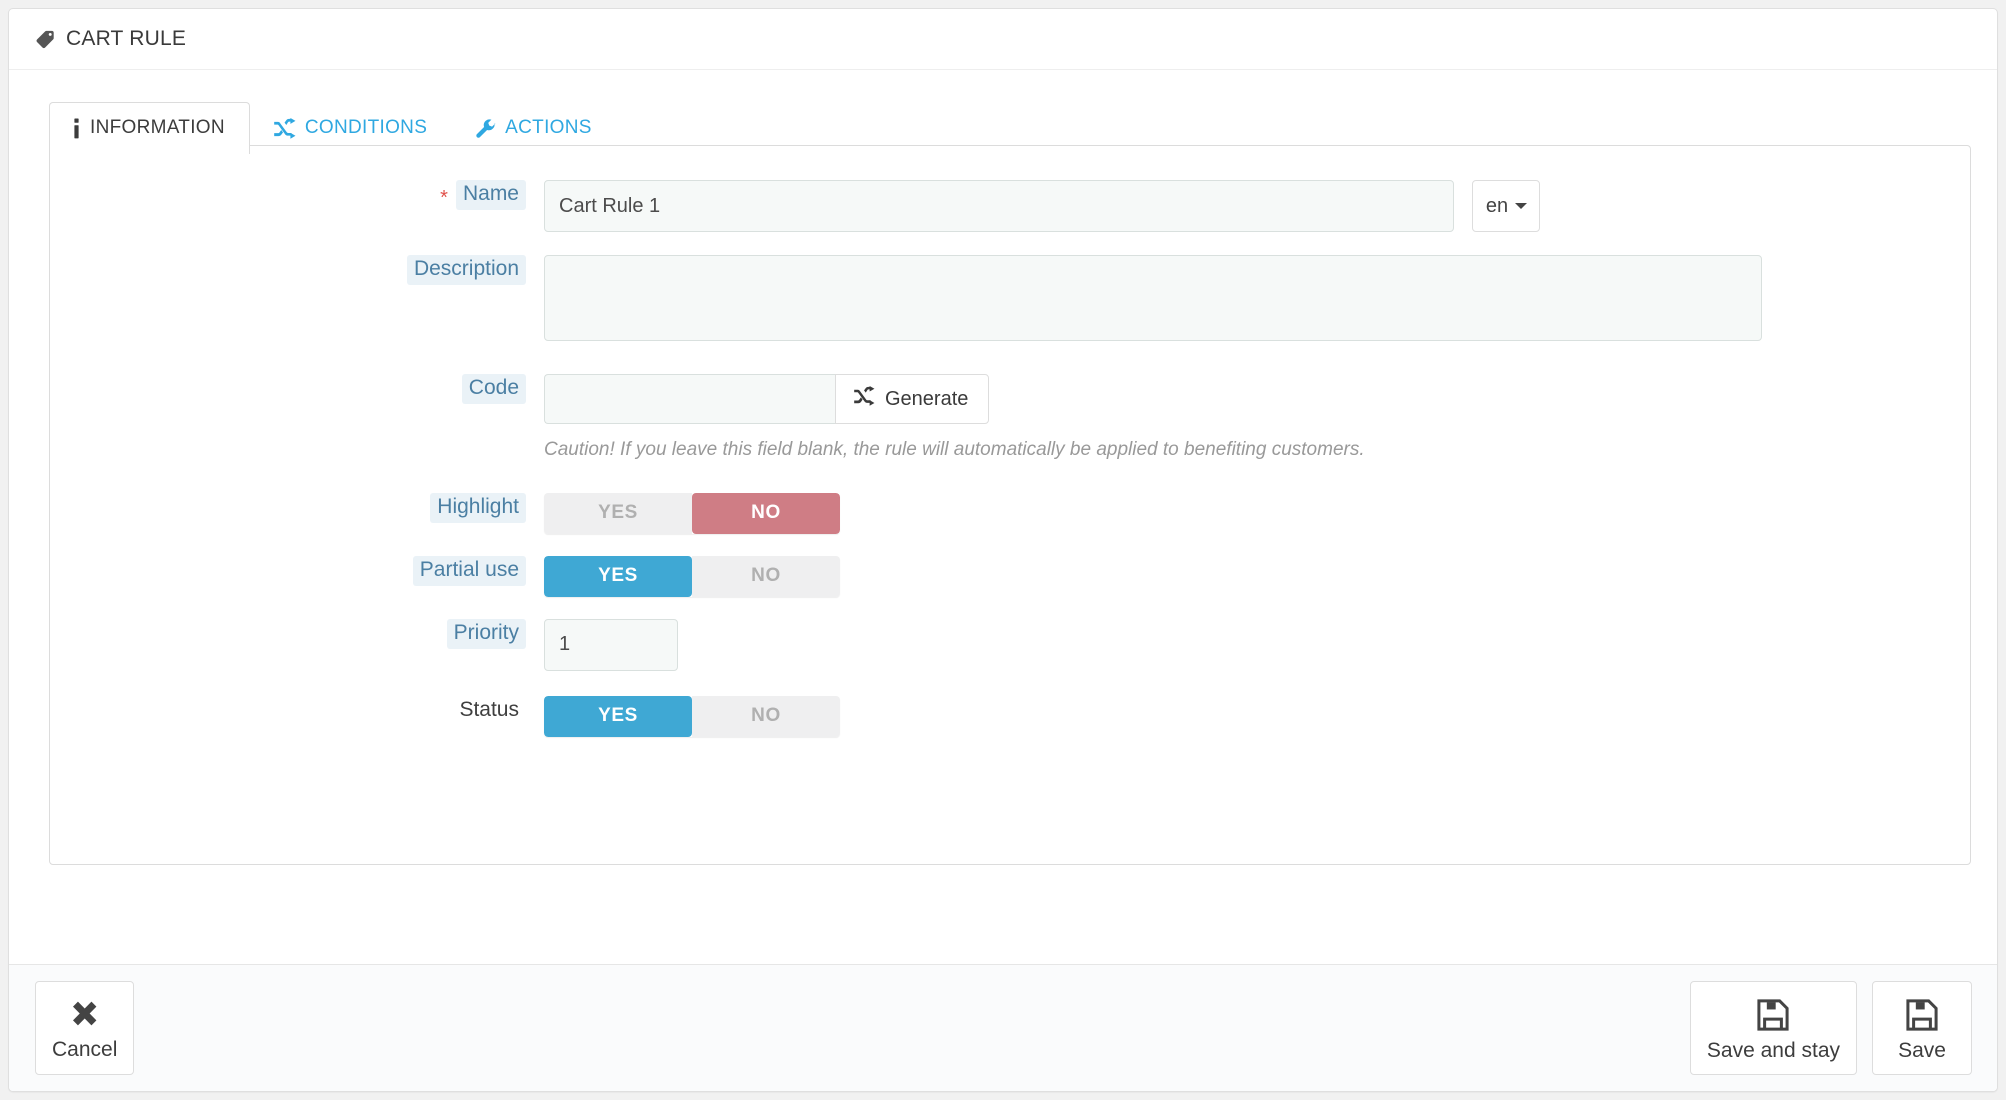  I want to click on panel-header: CART RULE, so click(1003, 39).